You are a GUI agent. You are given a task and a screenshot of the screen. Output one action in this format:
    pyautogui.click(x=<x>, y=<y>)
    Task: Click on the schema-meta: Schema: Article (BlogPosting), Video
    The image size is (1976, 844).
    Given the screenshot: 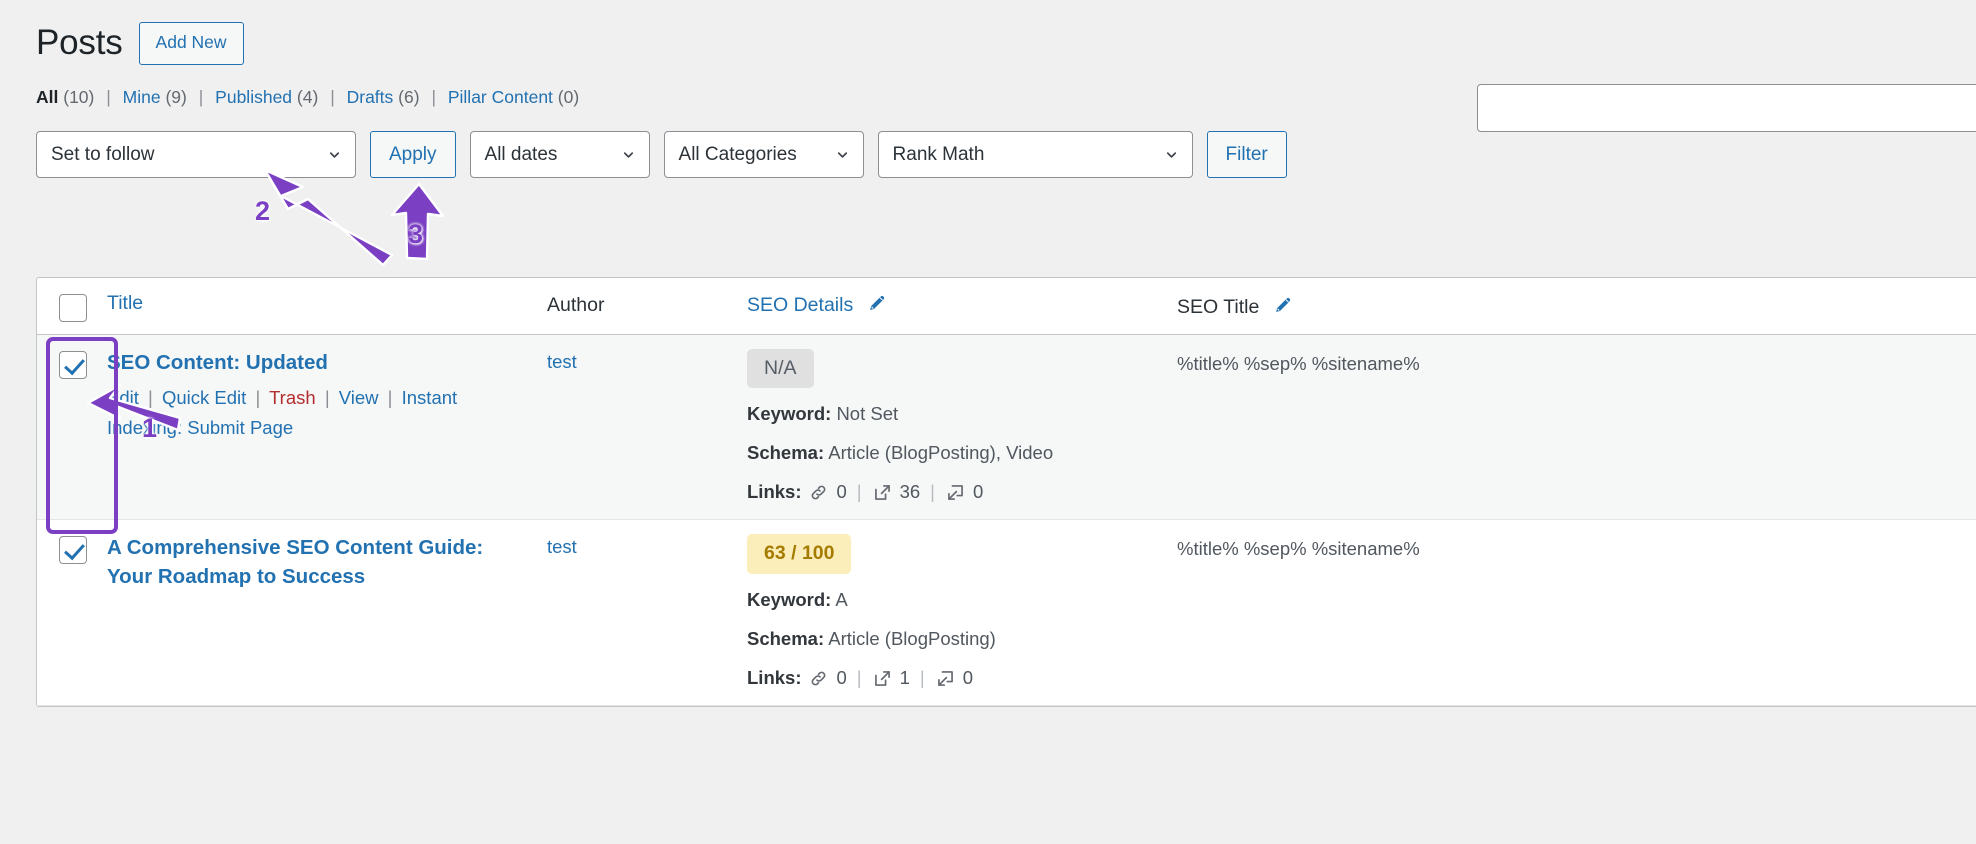 What is the action you would take?
    pyautogui.click(x=952, y=453)
    